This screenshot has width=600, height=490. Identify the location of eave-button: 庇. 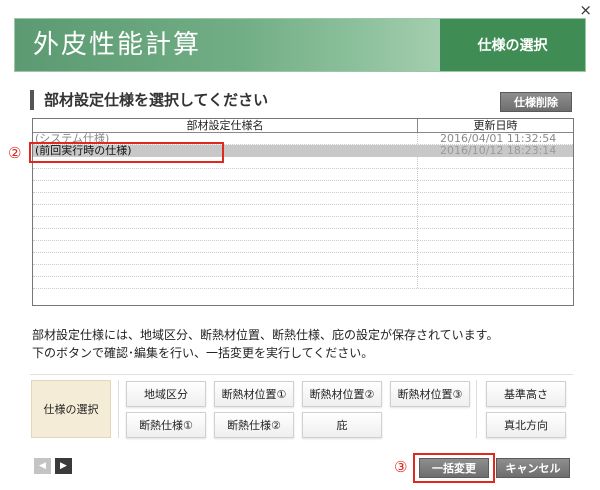
(342, 425).